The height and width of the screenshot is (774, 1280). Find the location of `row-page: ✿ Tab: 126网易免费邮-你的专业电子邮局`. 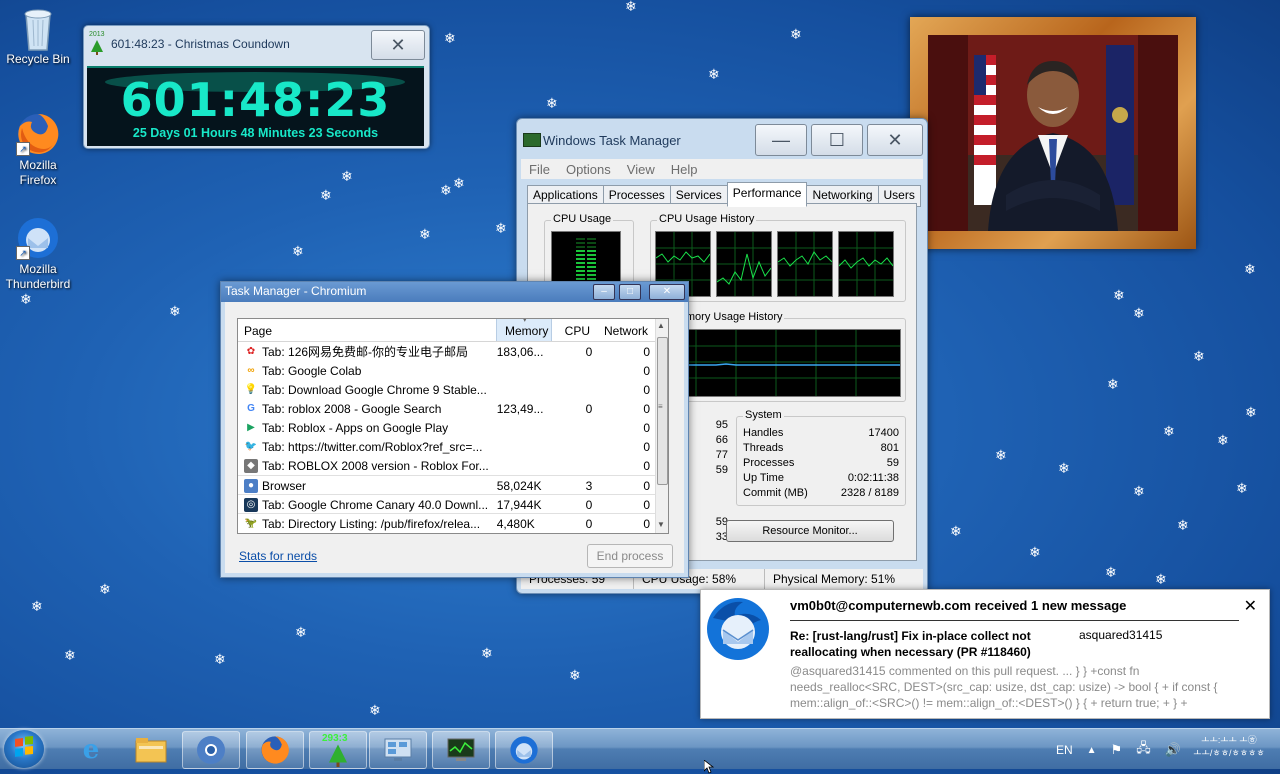

row-page: ✿ Tab: 126网易免费邮-你的专业电子邮局 is located at coordinates (364, 351).